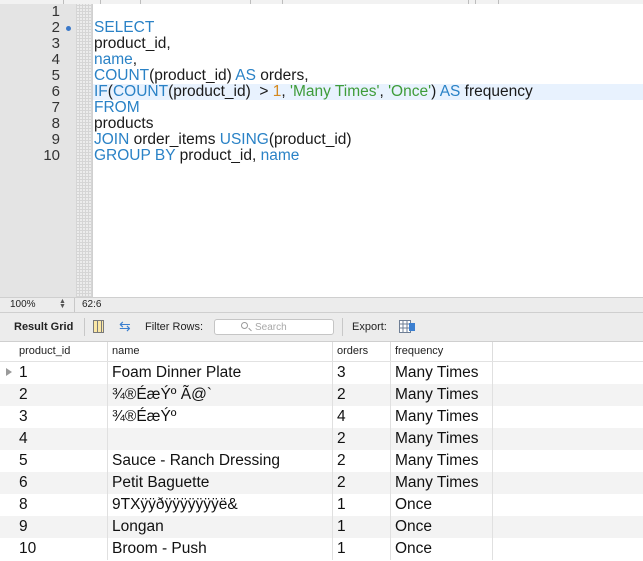 This screenshot has height=561, width=643. What do you see at coordinates (92, 304) in the screenshot?
I see `cursor-position: 62:6` at bounding box center [92, 304].